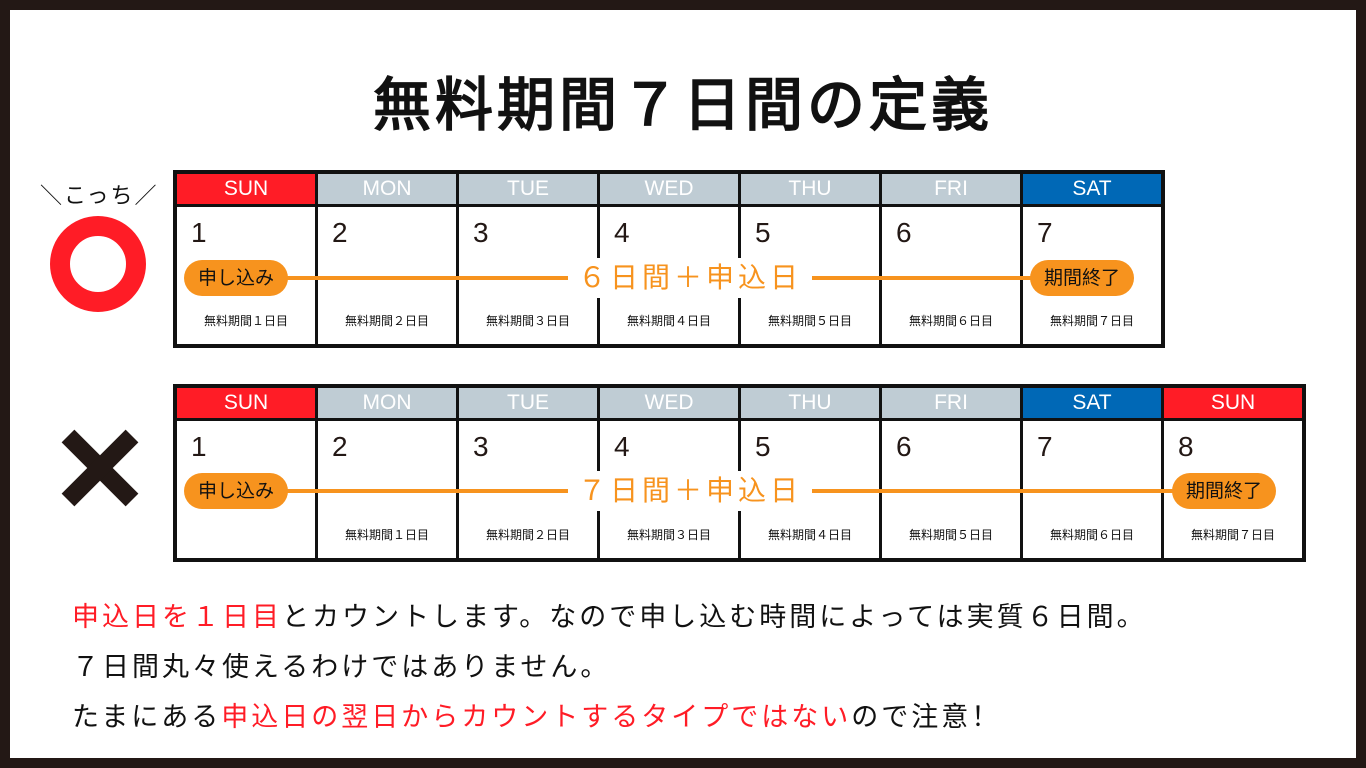  I want to click on body-text: ので注意！, so click(926, 717).